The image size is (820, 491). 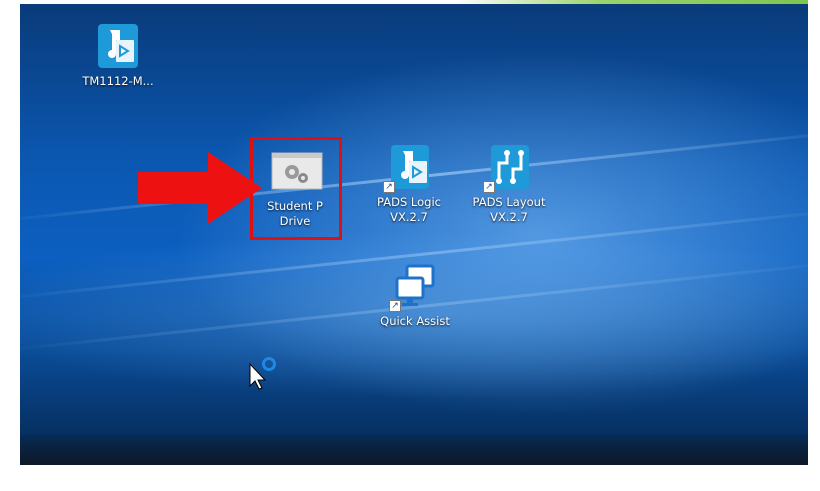 What do you see at coordinates (509, 209) in the screenshot?
I see `desktop-icon-label: PADS Layout VX.2.7` at bounding box center [509, 209].